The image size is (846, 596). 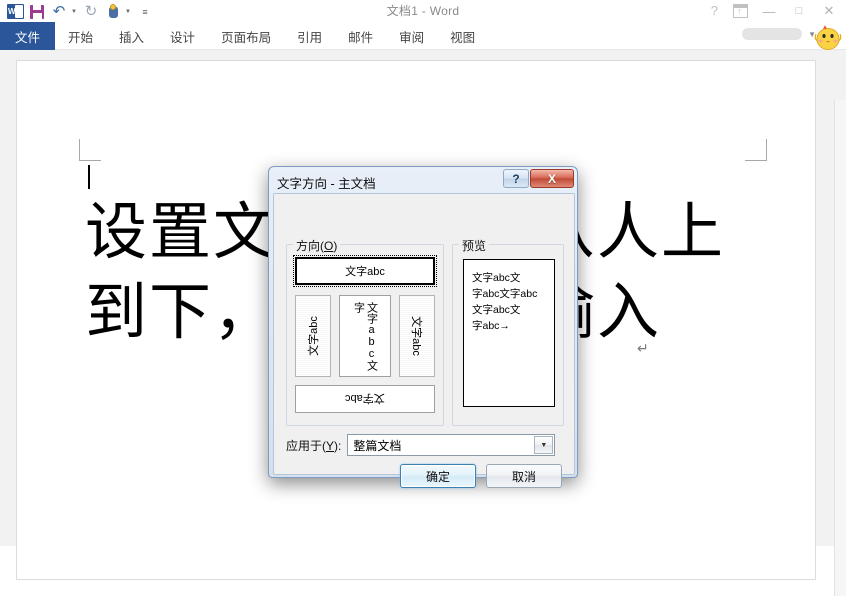 I want to click on direction-group-label: 方向(O), so click(x=317, y=245).